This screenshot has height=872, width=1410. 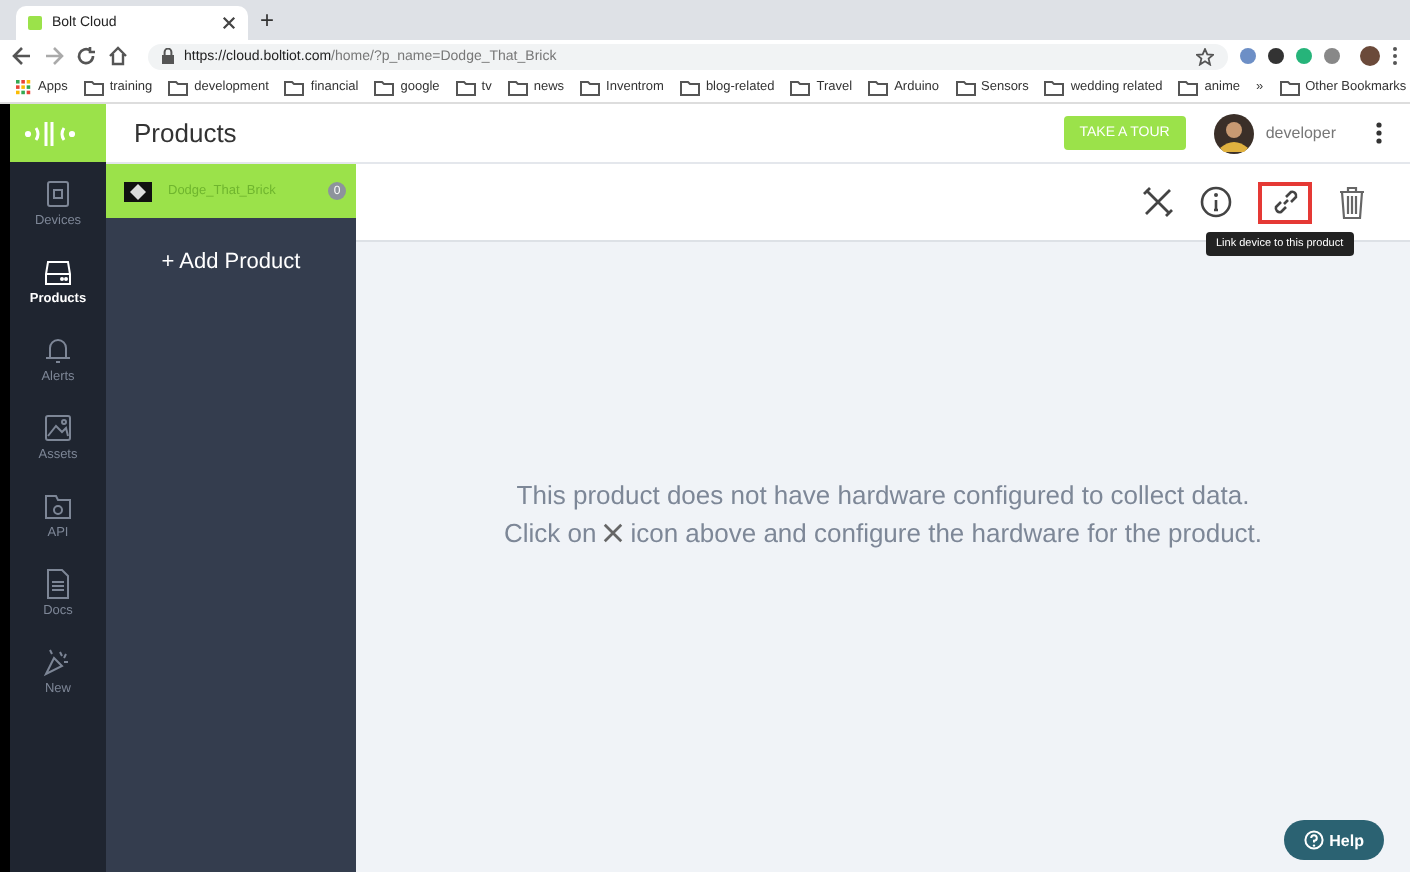 I want to click on add-product-button: + Add Product, so click(x=231, y=262).